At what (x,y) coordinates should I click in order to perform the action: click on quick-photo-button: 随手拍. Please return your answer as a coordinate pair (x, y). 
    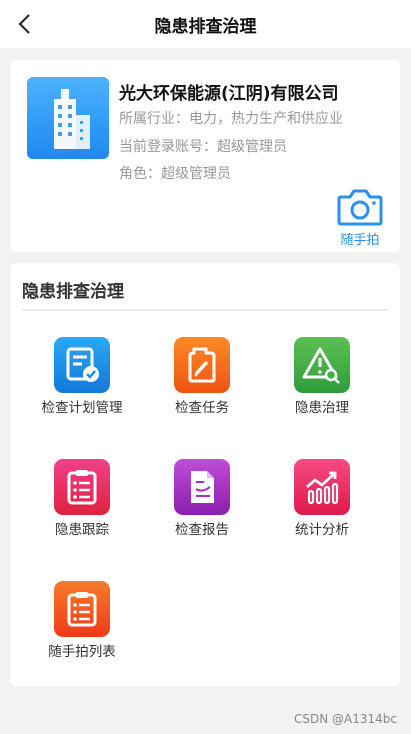
    Looking at the image, I should click on (360, 219).